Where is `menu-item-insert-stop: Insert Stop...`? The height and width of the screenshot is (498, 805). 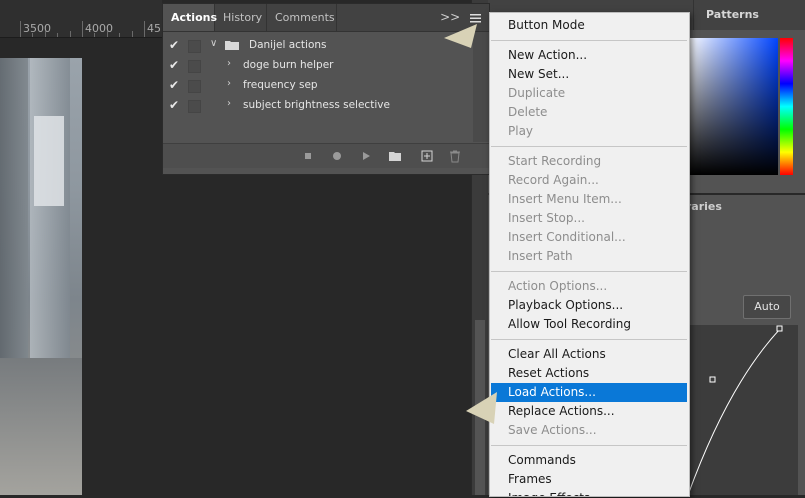
menu-item-insert-stop: Insert Stop... is located at coordinates (589, 218).